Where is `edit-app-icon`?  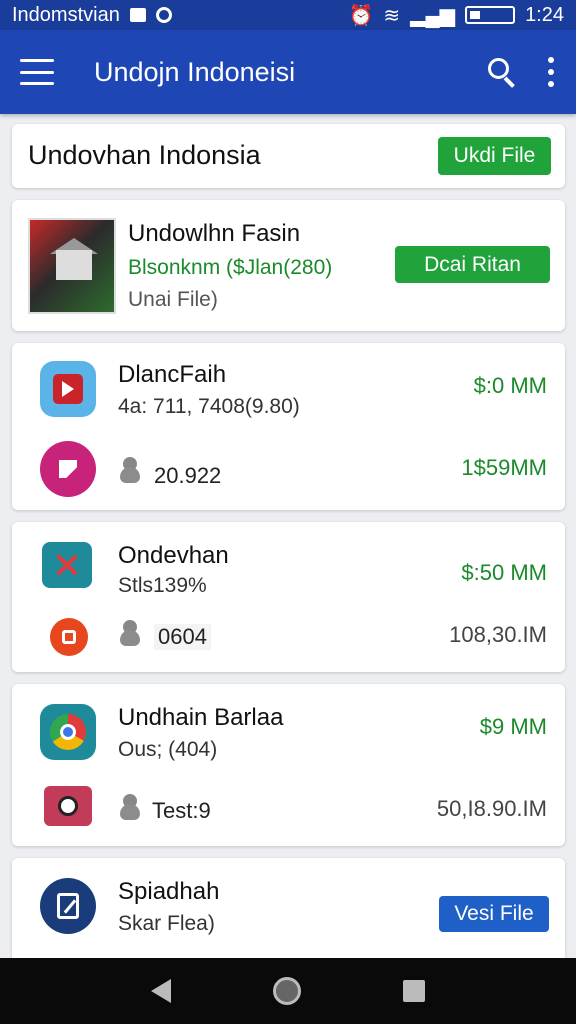
edit-app-icon is located at coordinates (68, 906).